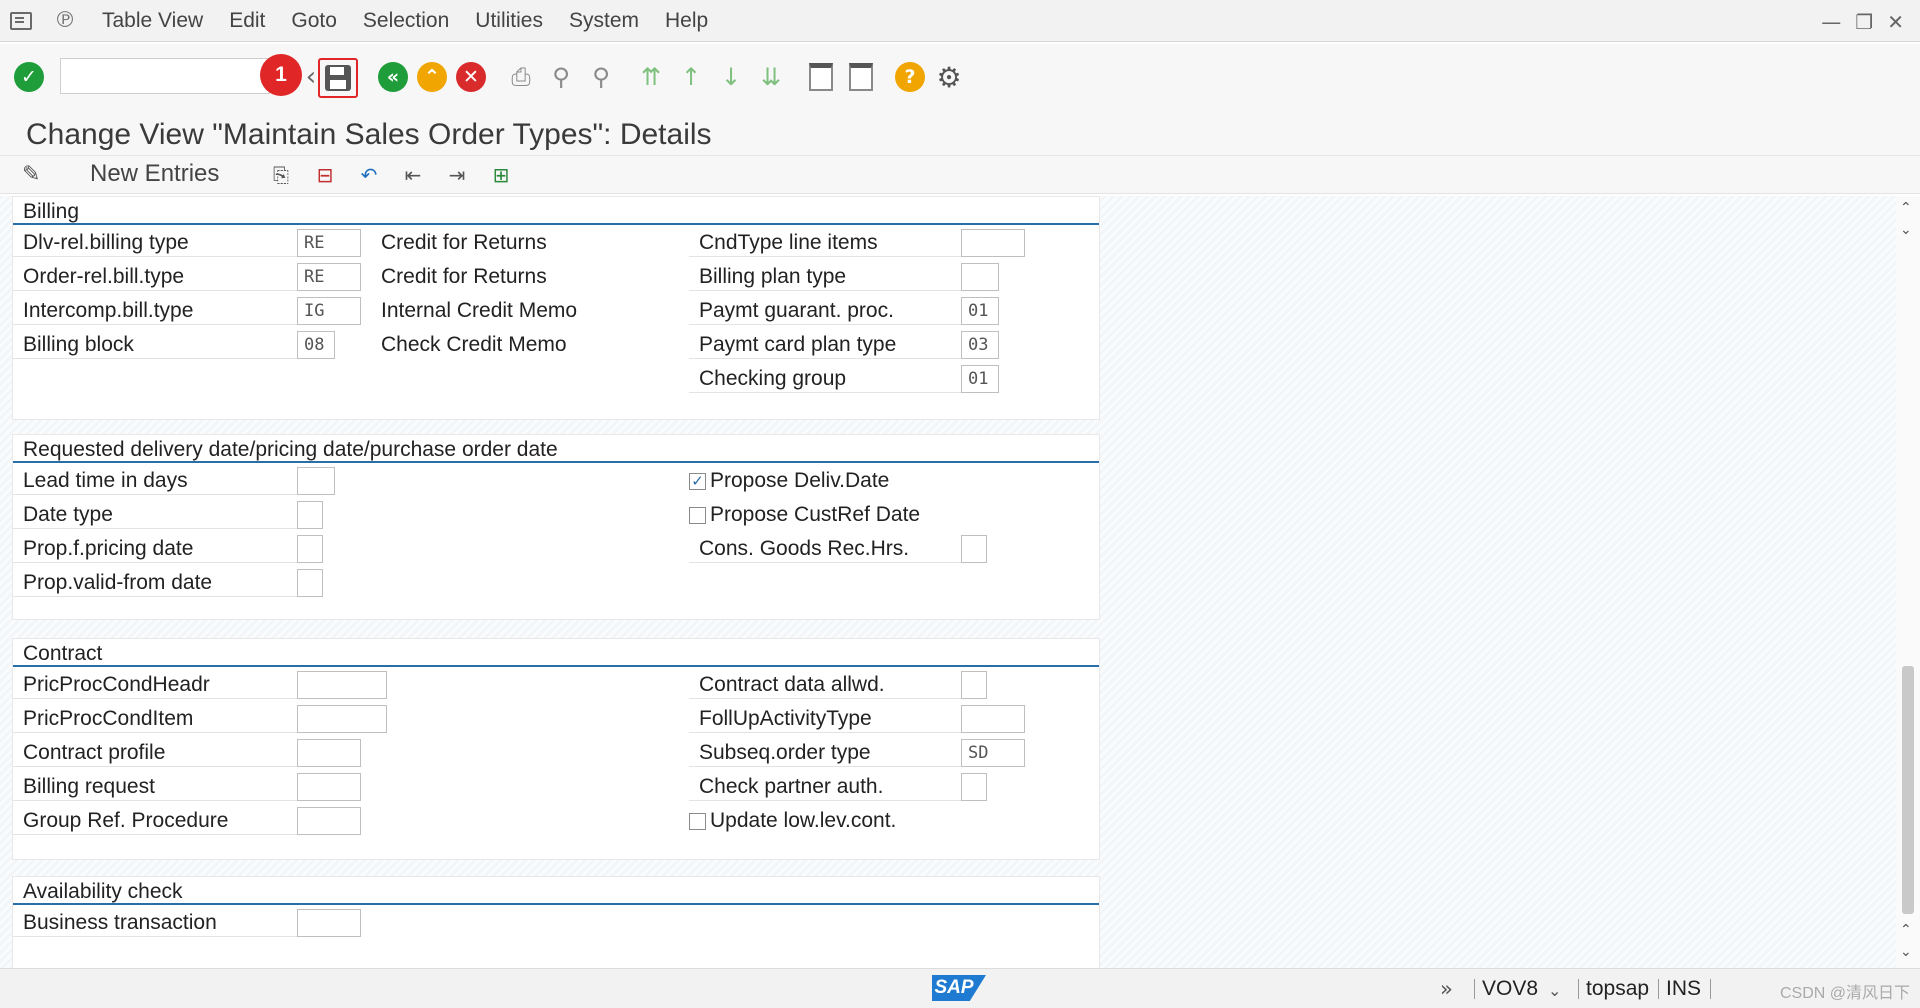 The height and width of the screenshot is (1008, 1920). I want to click on menu-utilities: Utilities, so click(509, 21).